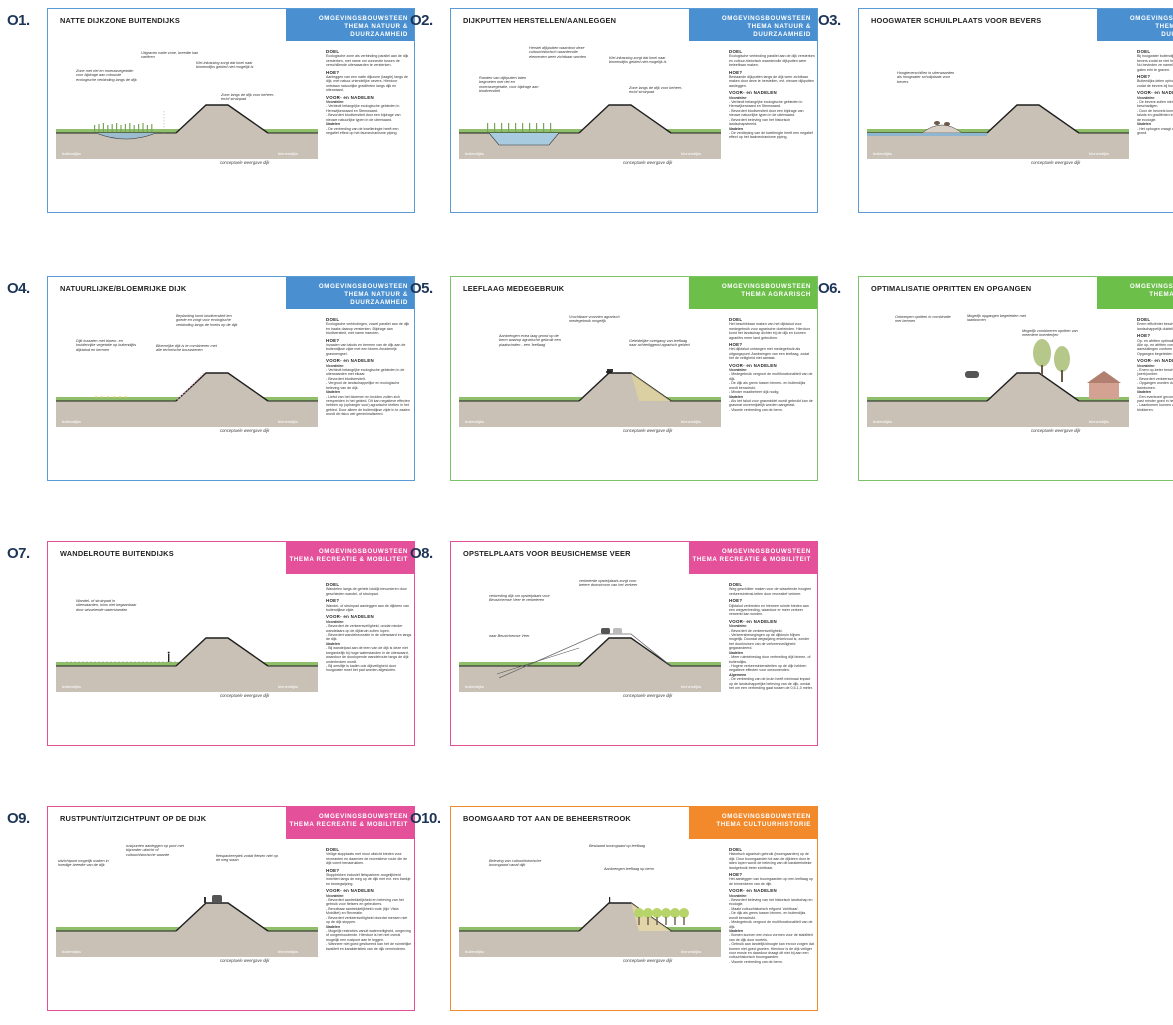 The height and width of the screenshot is (1025, 1173). I want to click on card-number: O7., so click(18, 553).